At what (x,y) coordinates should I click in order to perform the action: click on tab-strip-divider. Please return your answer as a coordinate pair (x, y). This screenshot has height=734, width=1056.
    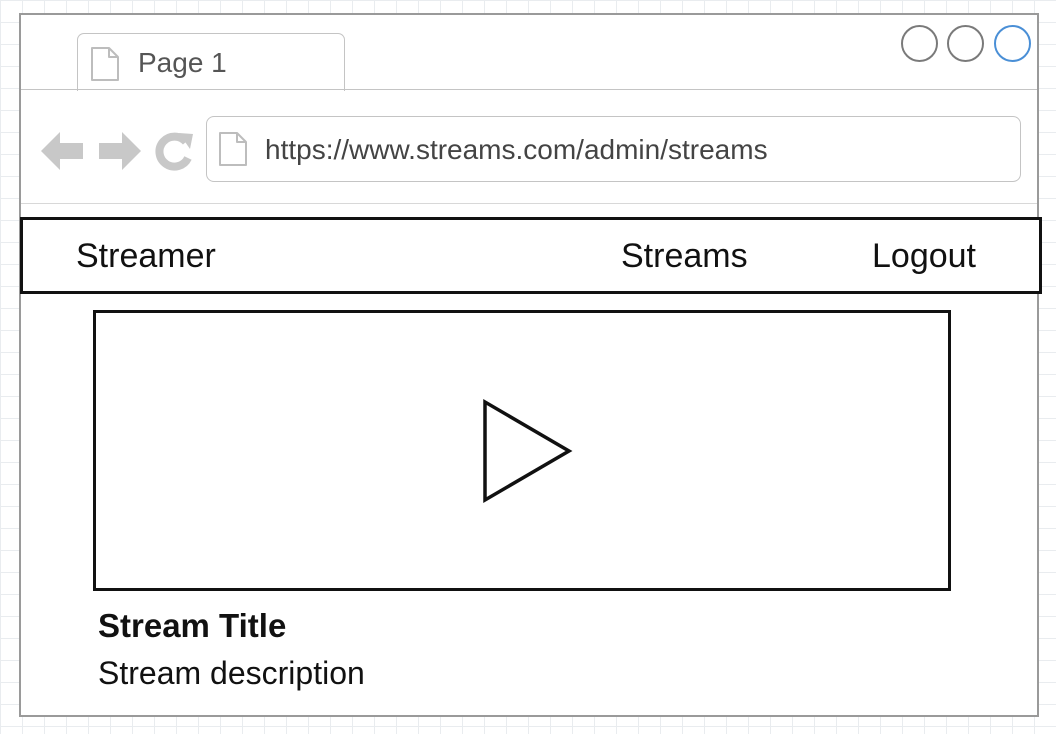
    Looking at the image, I should click on (529, 89).